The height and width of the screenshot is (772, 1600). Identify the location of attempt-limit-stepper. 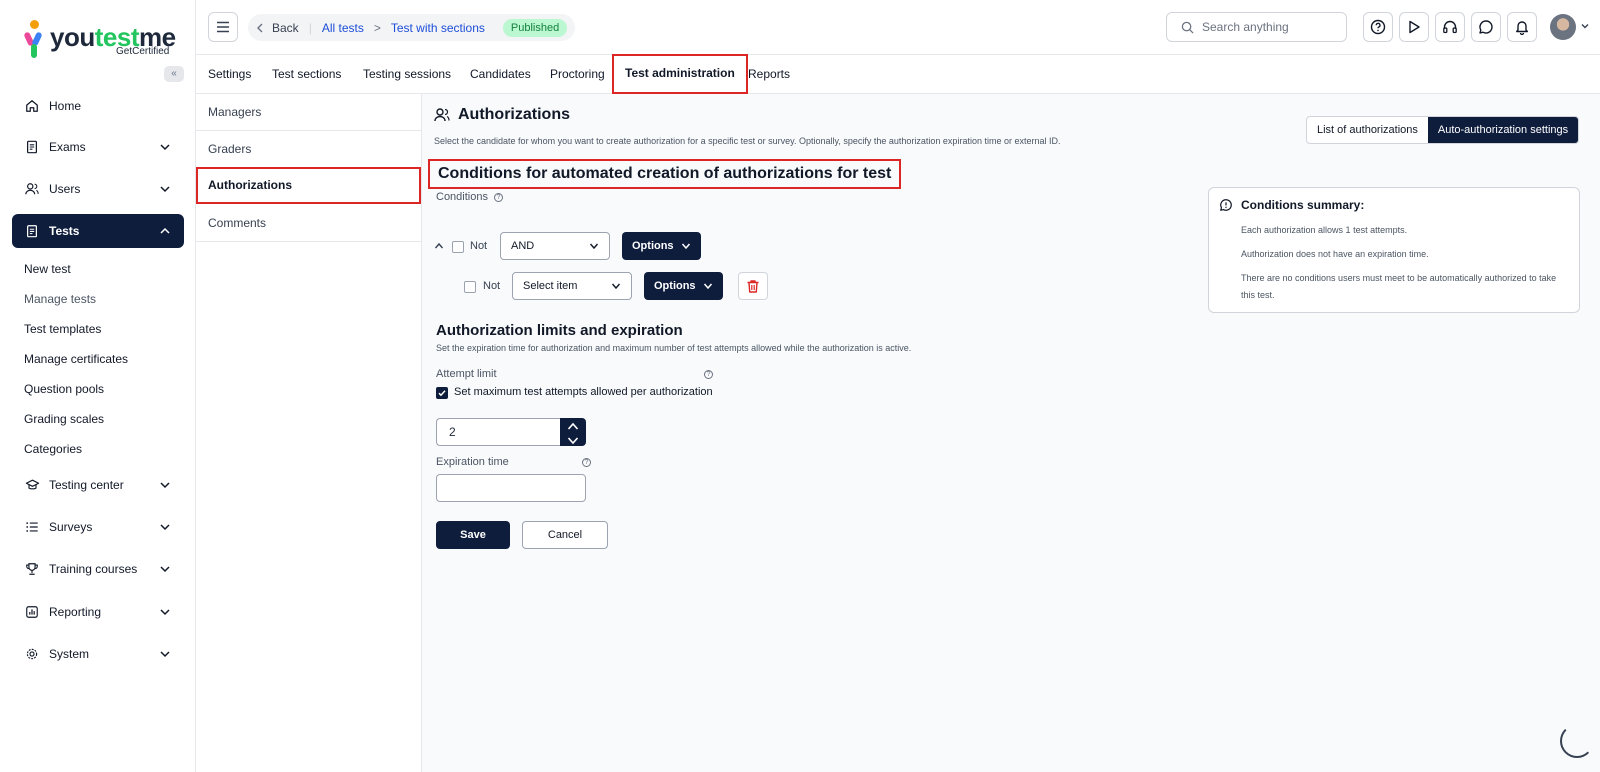
(573, 432).